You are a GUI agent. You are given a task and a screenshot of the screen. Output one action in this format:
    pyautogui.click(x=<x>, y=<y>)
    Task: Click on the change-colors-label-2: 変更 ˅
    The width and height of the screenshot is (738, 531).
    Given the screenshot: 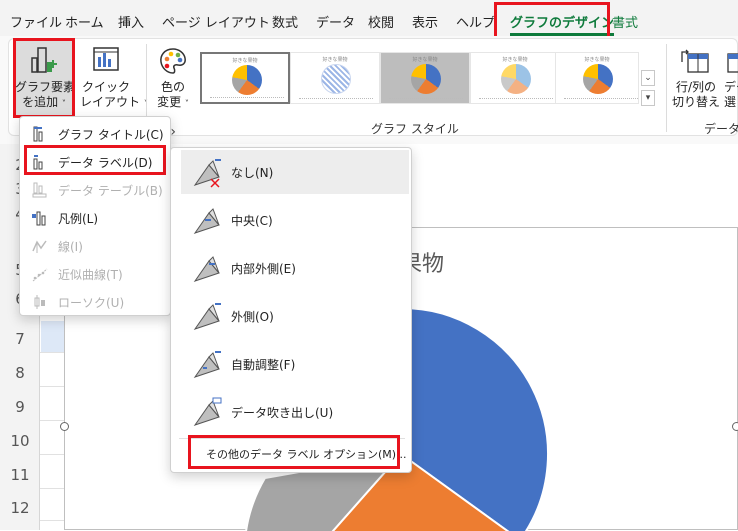 What is the action you would take?
    pyautogui.click(x=173, y=102)
    